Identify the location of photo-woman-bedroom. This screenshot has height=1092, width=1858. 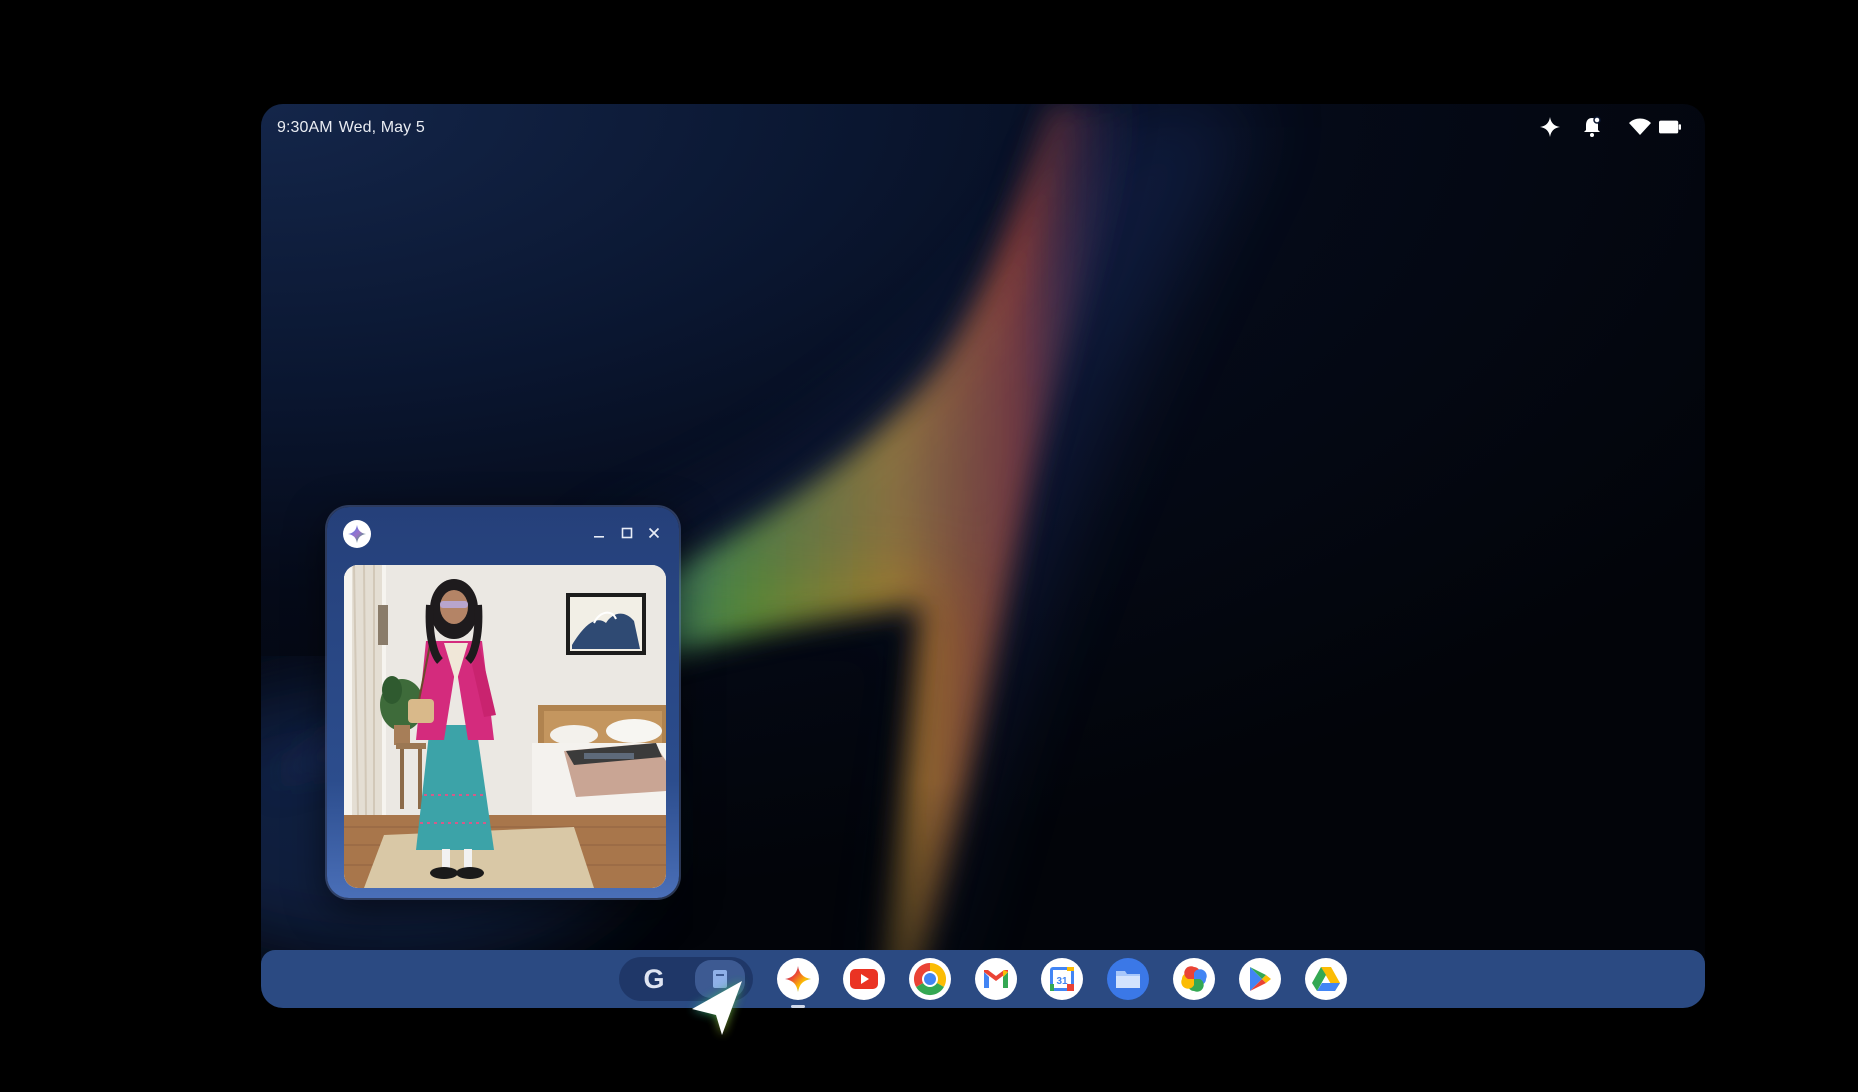
(505, 726).